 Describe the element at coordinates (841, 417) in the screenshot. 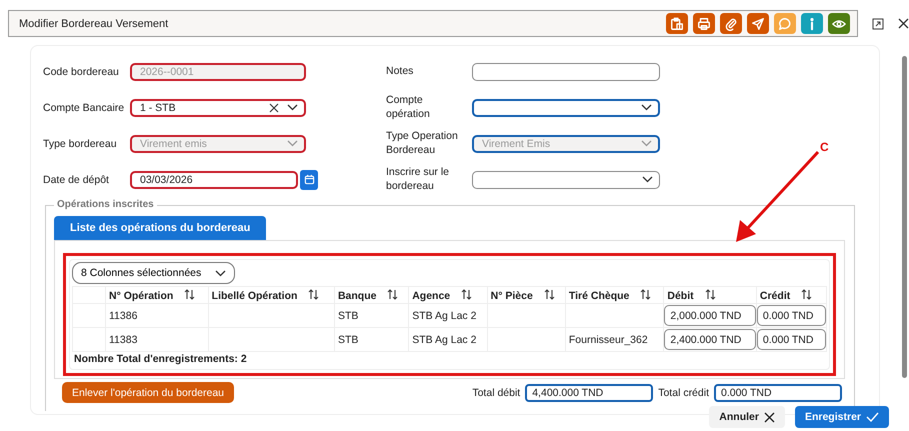

I see `save-button: Enregistrer` at that location.